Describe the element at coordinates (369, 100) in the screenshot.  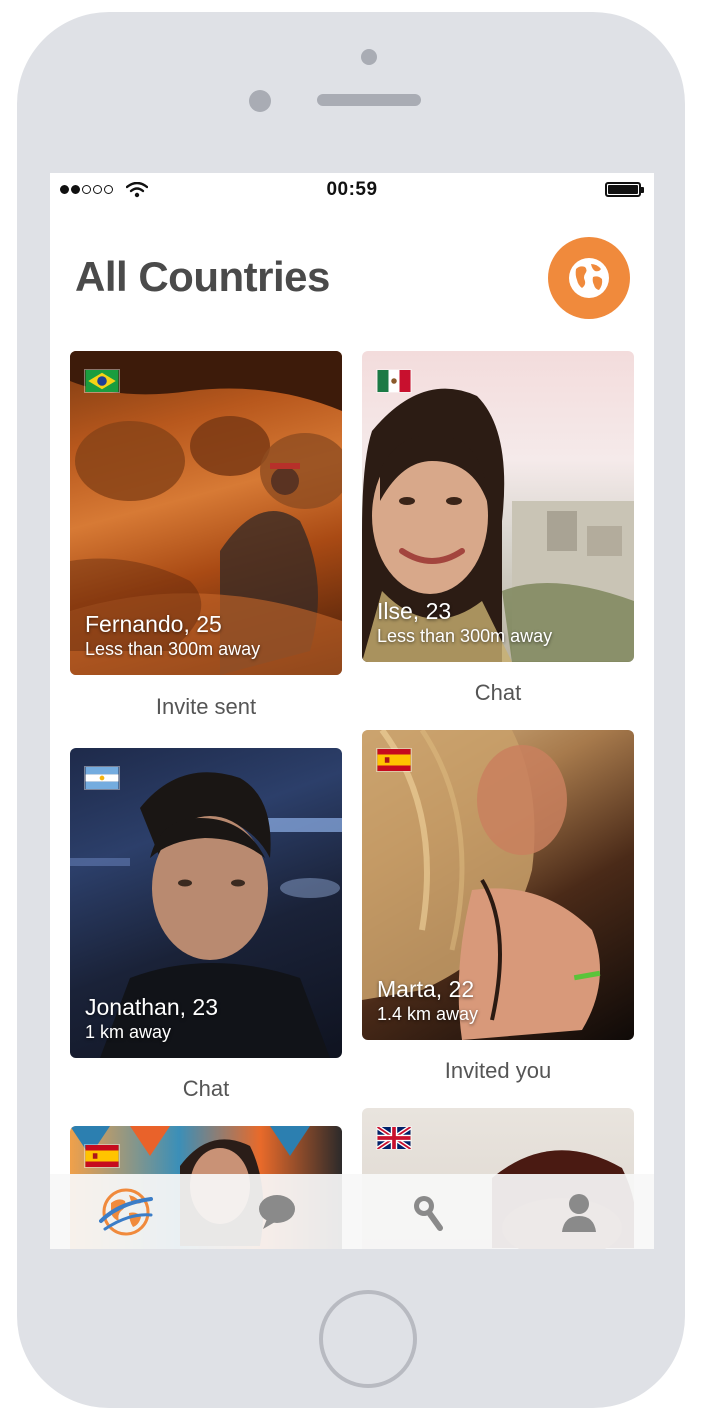
I see `earpiece-speaker` at that location.